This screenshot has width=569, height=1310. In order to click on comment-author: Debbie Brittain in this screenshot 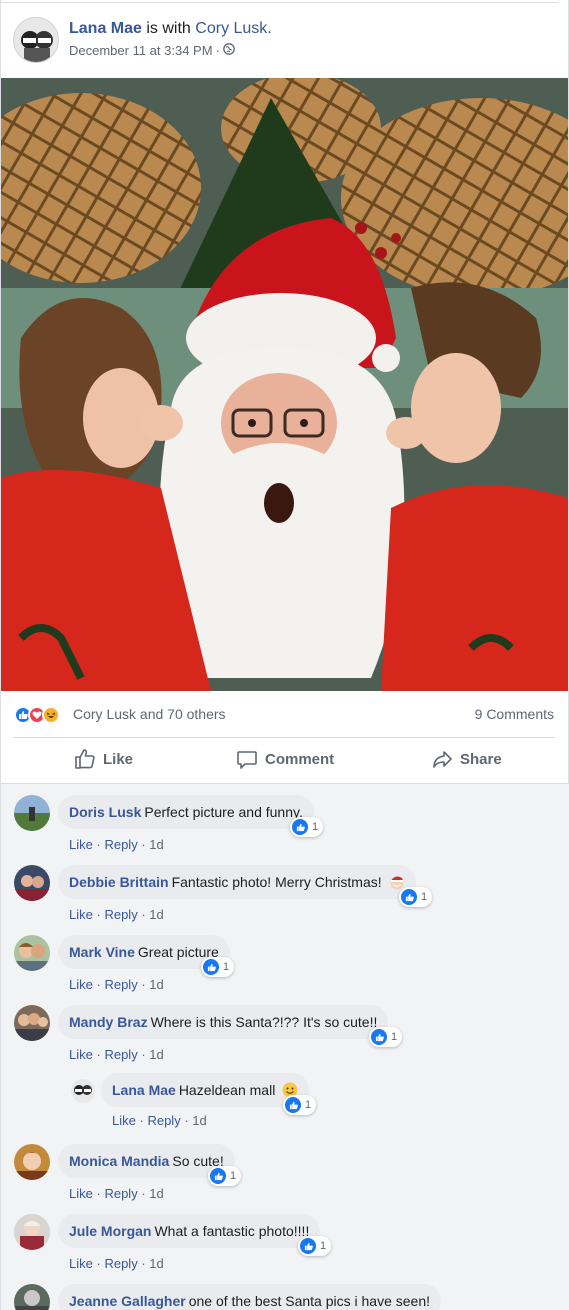, I will do `click(119, 882)`.